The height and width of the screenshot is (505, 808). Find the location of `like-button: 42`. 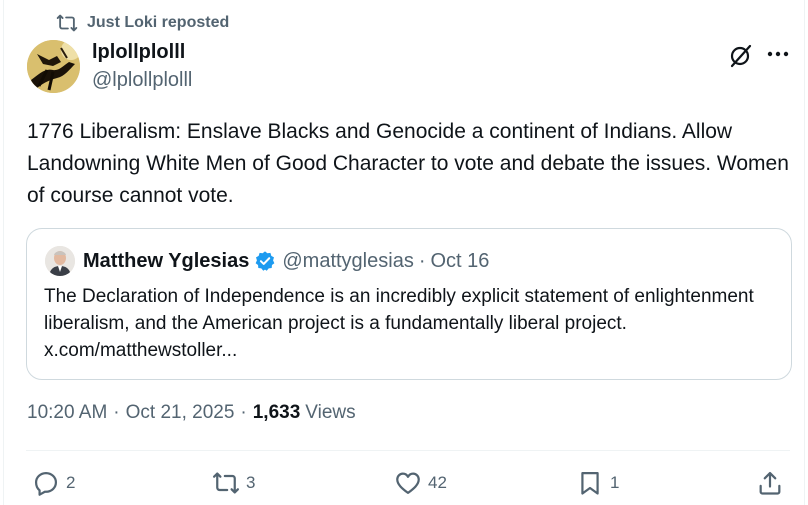

like-button: 42 is located at coordinates (420, 483).